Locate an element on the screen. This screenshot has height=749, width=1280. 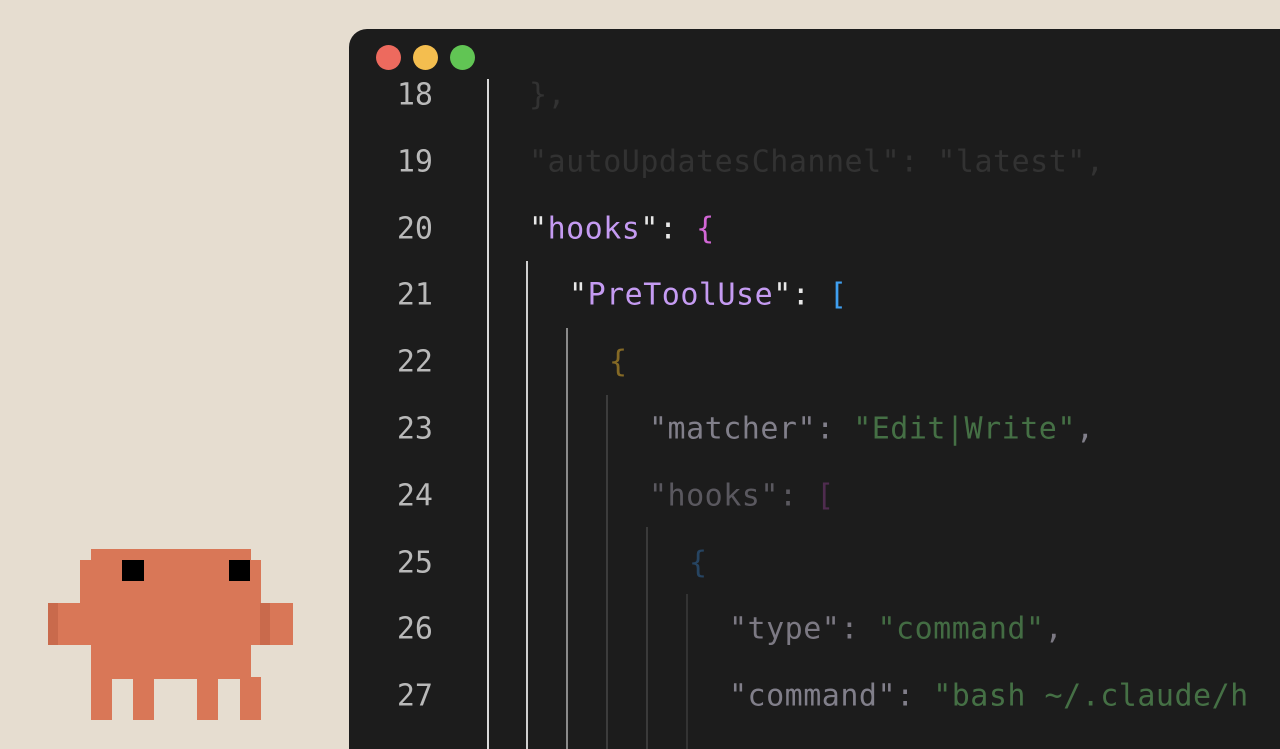
code-token: "bash ~/.claude/h is located at coordinates (1091, 696).